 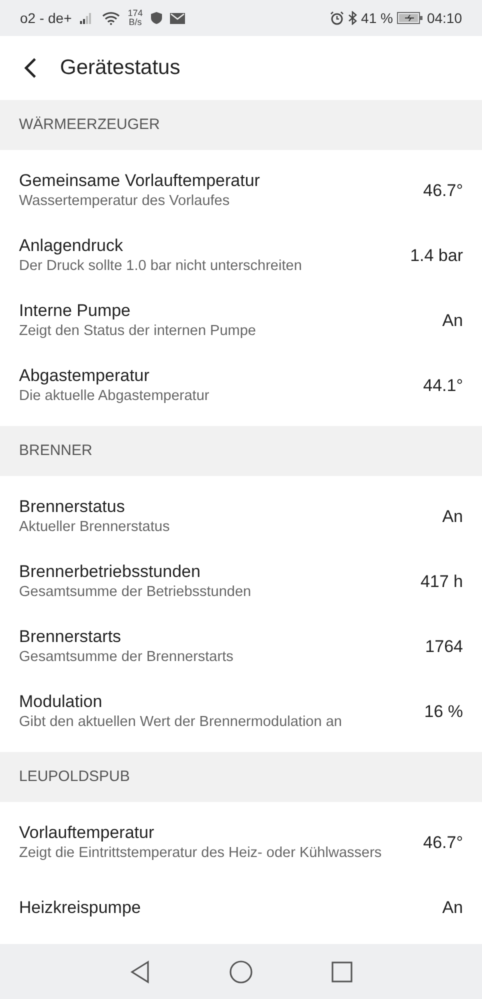 What do you see at coordinates (126, 657) in the screenshot?
I see `item-subtitle: Gesamtsumme der Brennerstarts` at bounding box center [126, 657].